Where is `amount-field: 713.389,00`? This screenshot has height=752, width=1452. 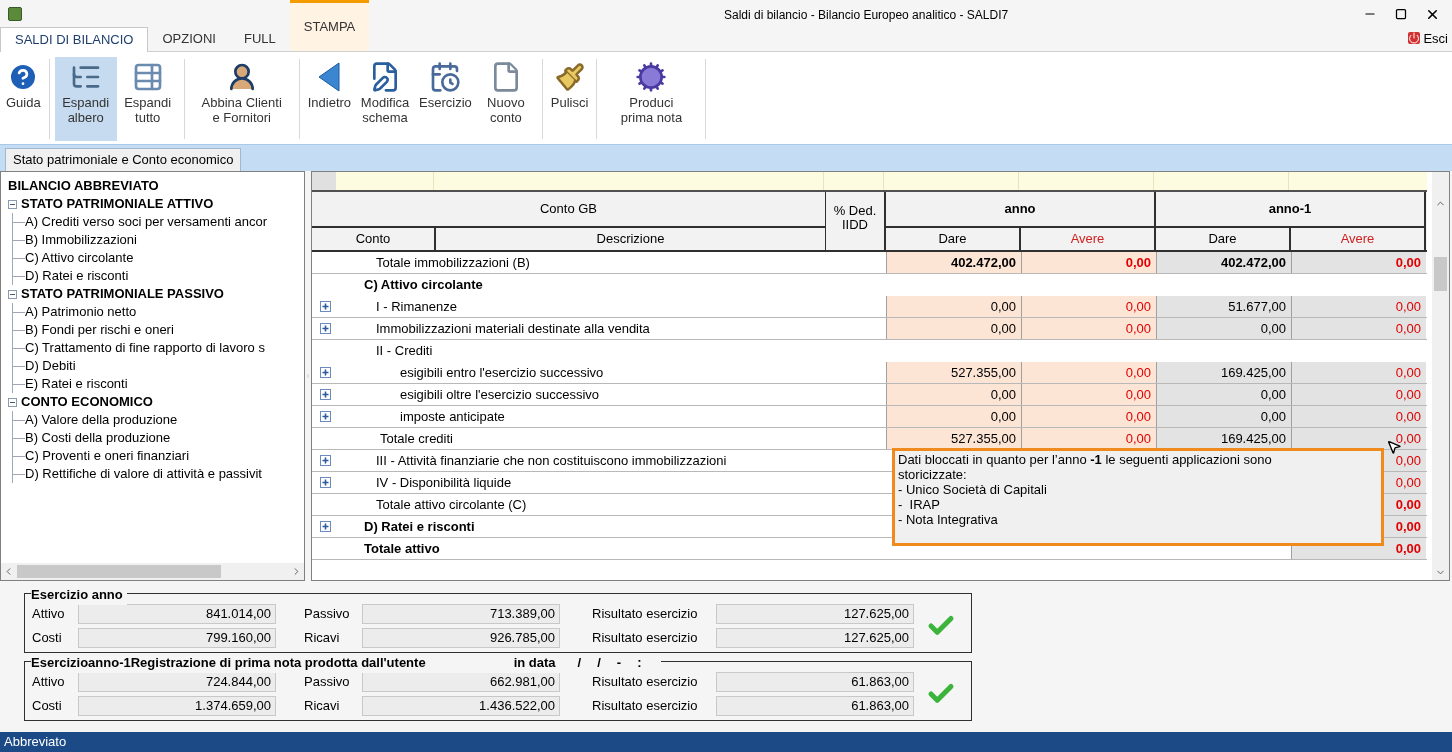
amount-field: 713.389,00 is located at coordinates (461, 614).